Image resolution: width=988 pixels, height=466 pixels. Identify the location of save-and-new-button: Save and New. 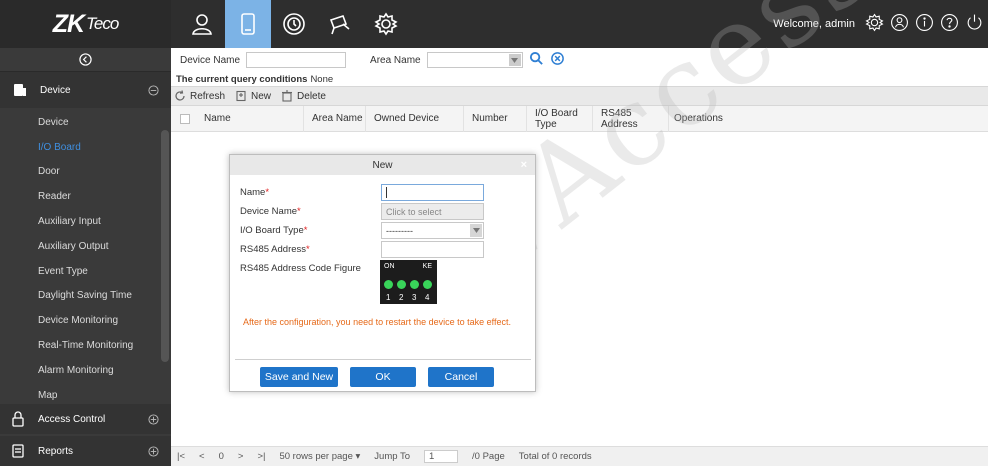
(299, 377).